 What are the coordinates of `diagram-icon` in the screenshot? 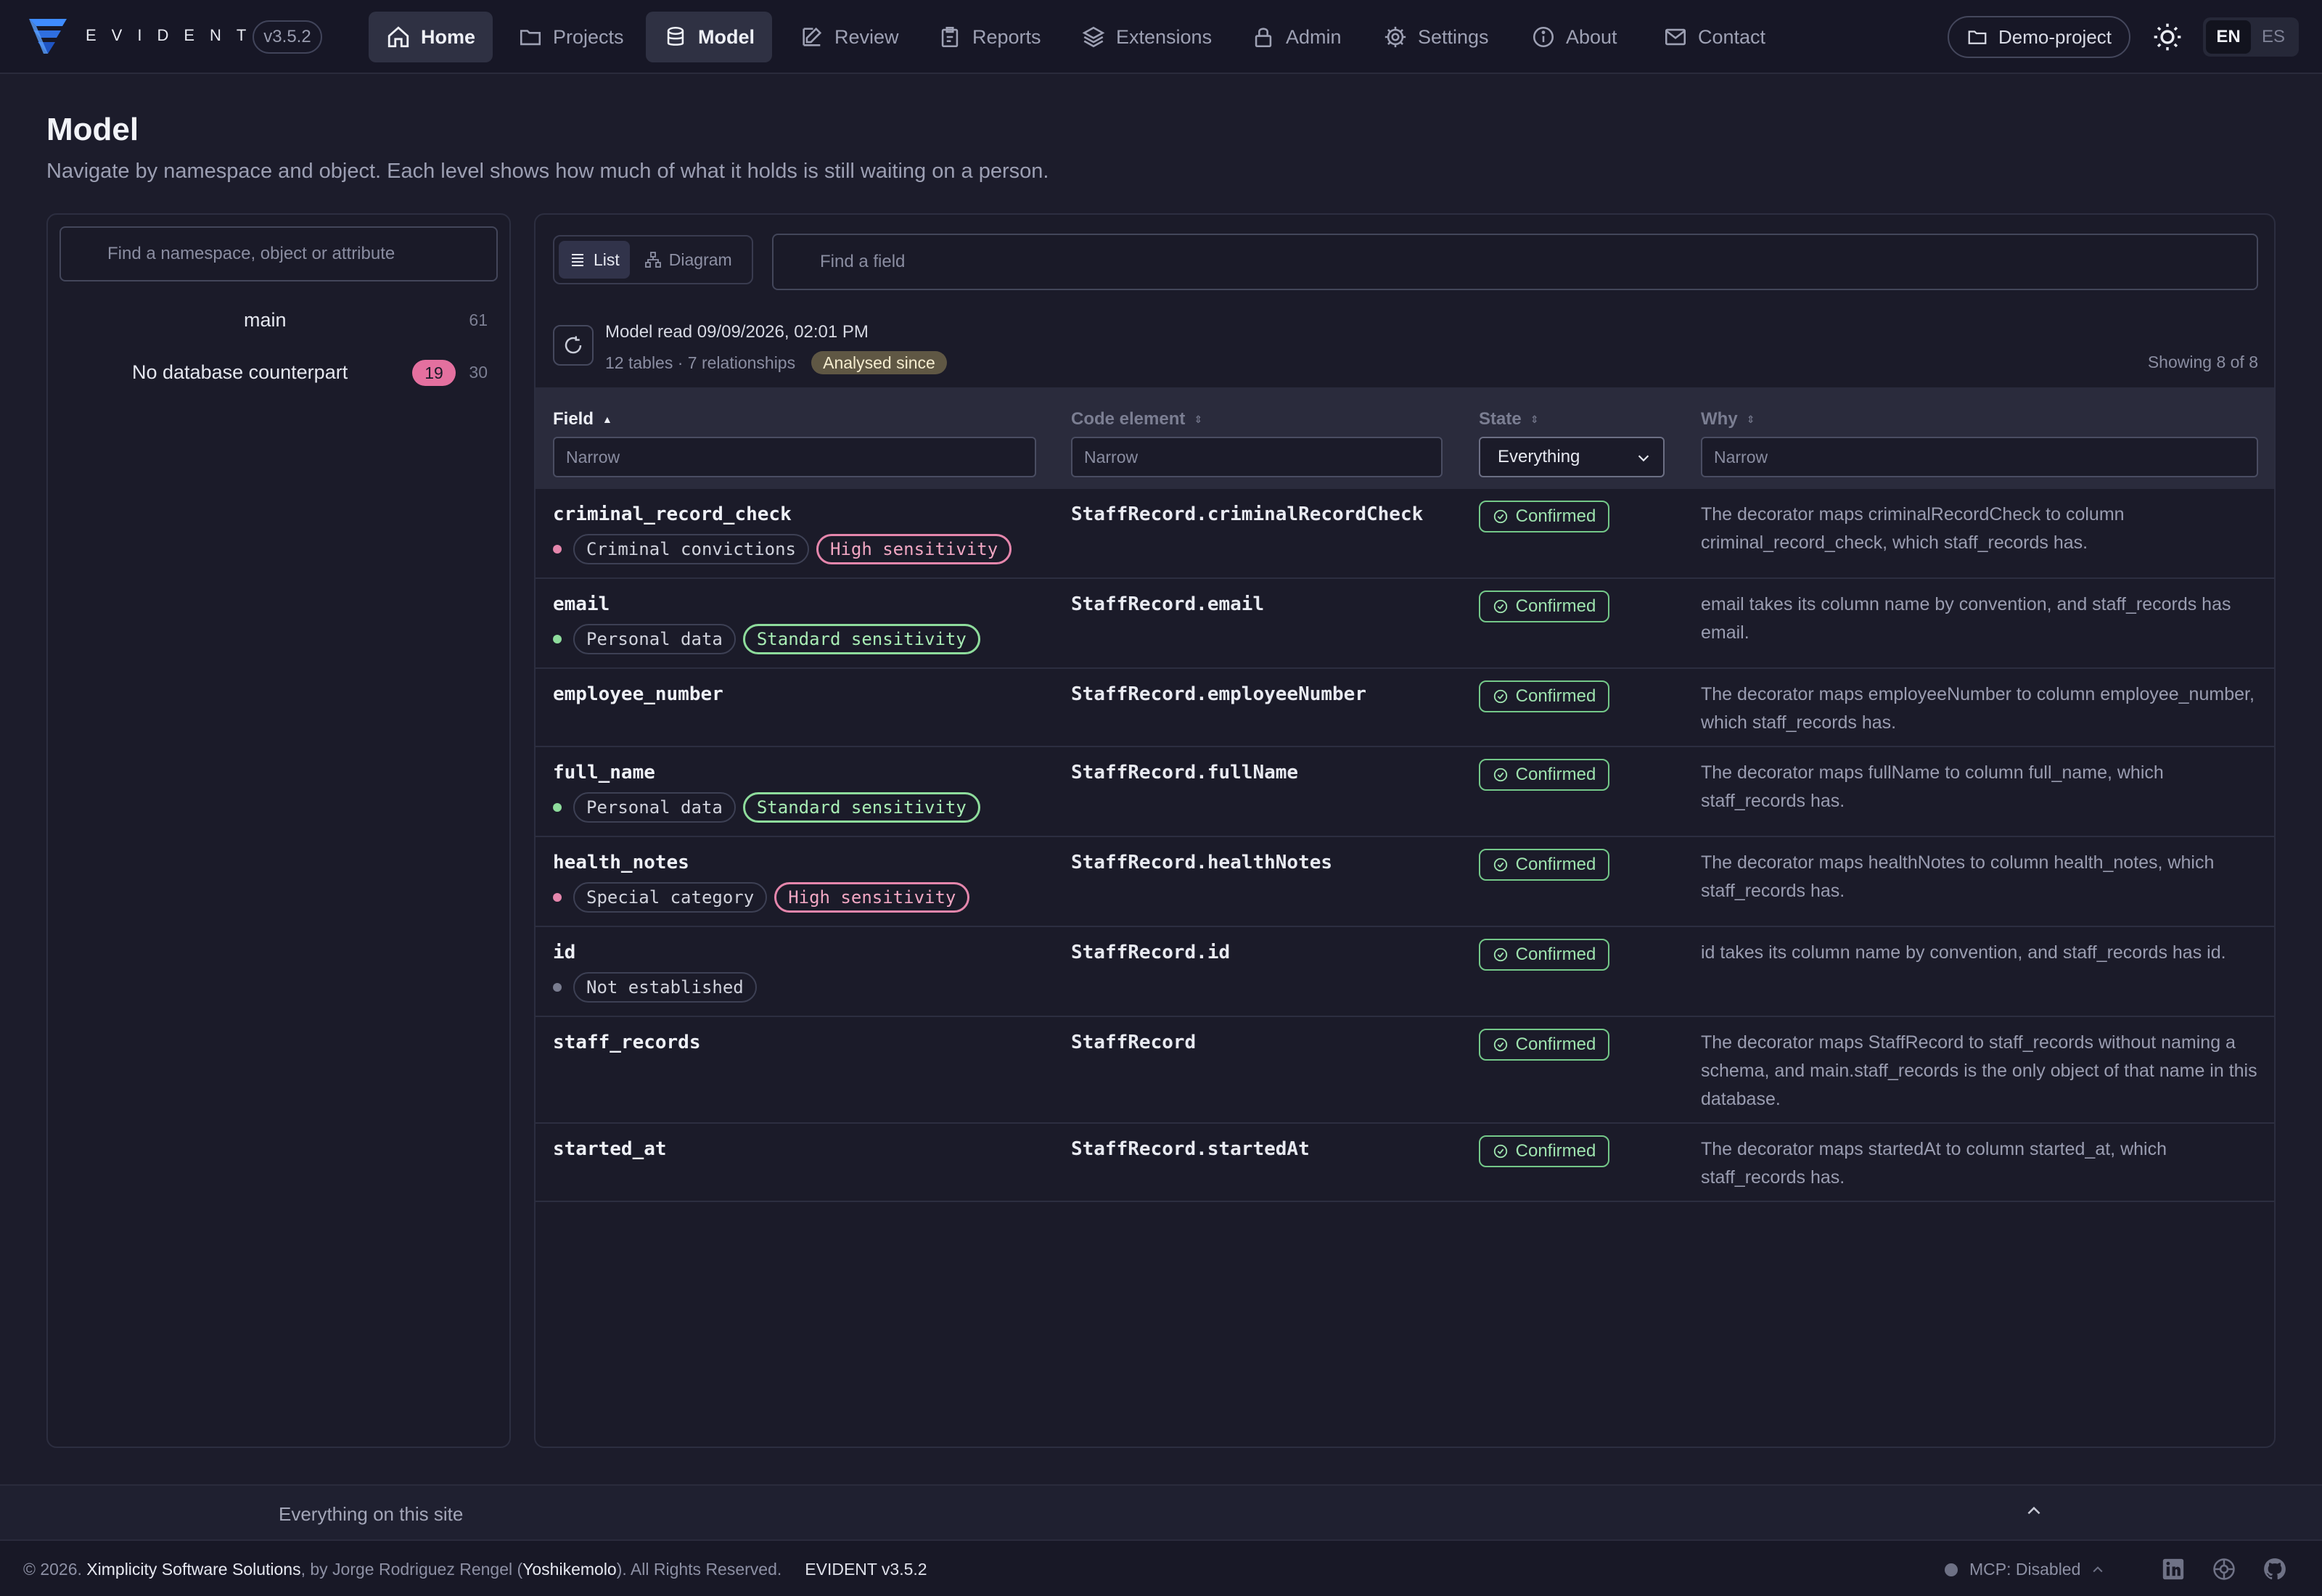 It's located at (653, 259).